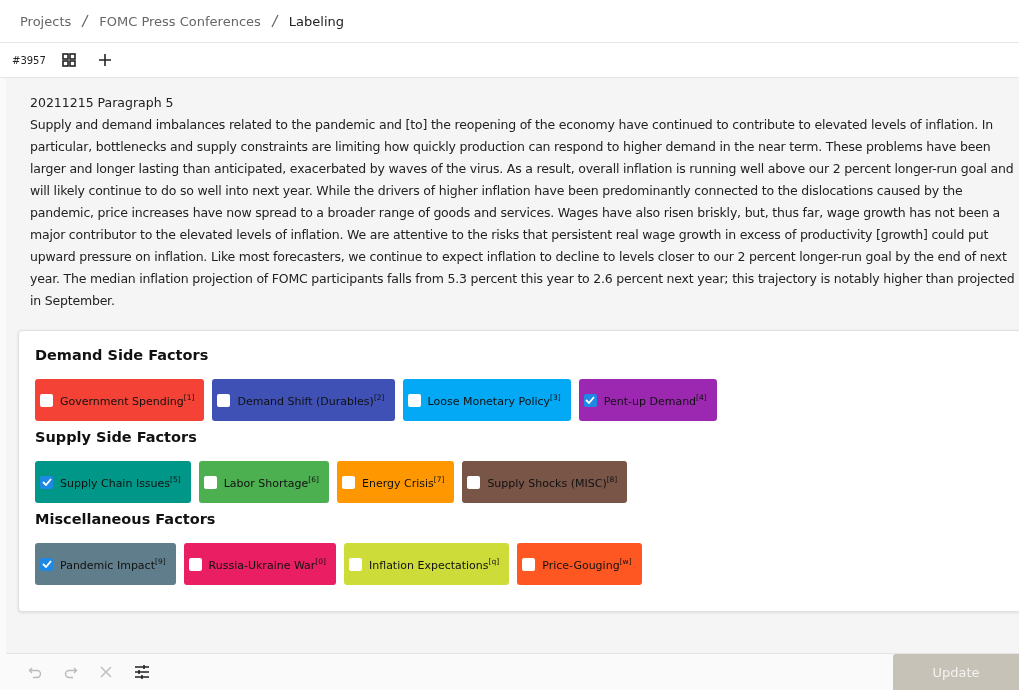 The height and width of the screenshot is (690, 1019). What do you see at coordinates (126, 519) in the screenshot?
I see `group-heading: Miscellaneous Factors` at bounding box center [126, 519].